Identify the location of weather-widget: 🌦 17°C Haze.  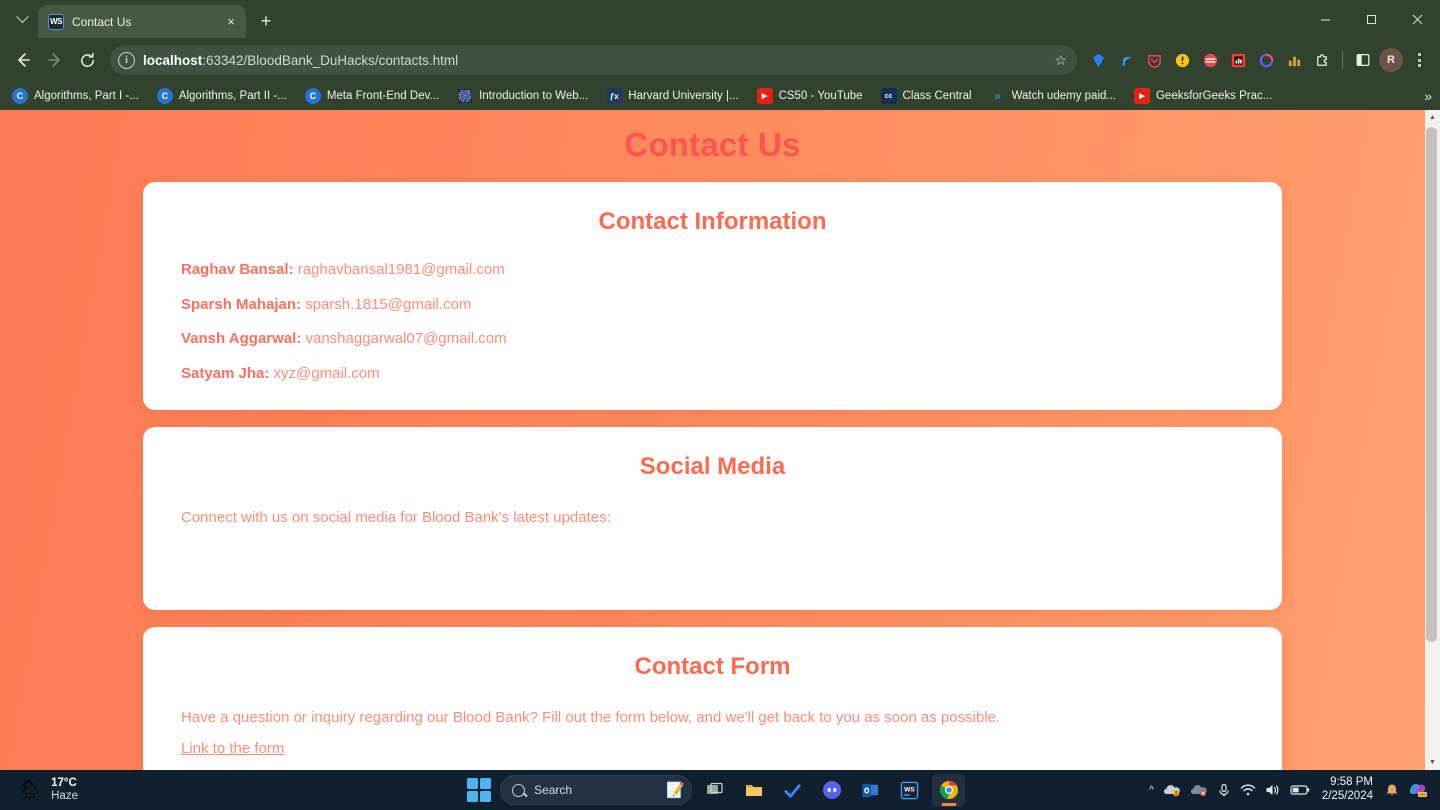
(140, 790).